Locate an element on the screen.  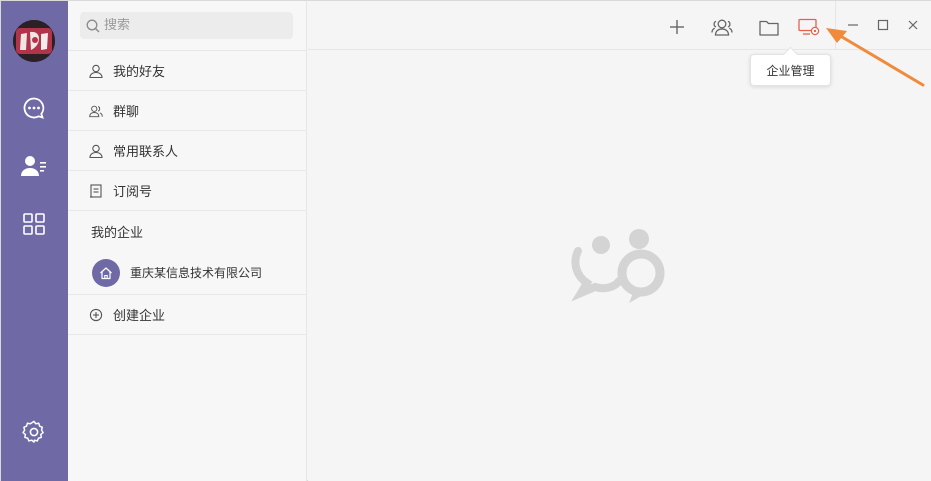
home-icon is located at coordinates (106, 272).